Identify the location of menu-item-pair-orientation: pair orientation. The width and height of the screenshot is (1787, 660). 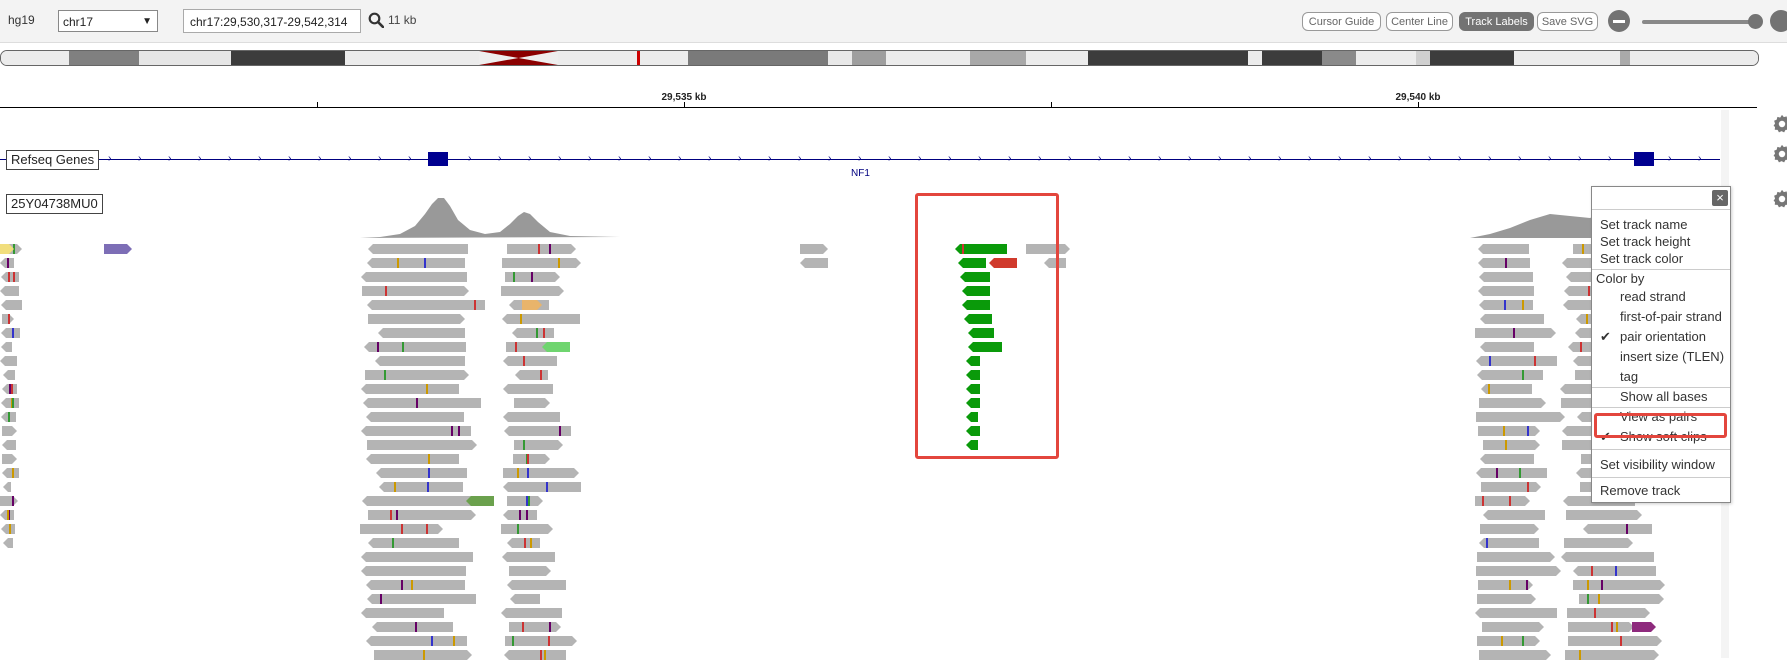
(1663, 337).